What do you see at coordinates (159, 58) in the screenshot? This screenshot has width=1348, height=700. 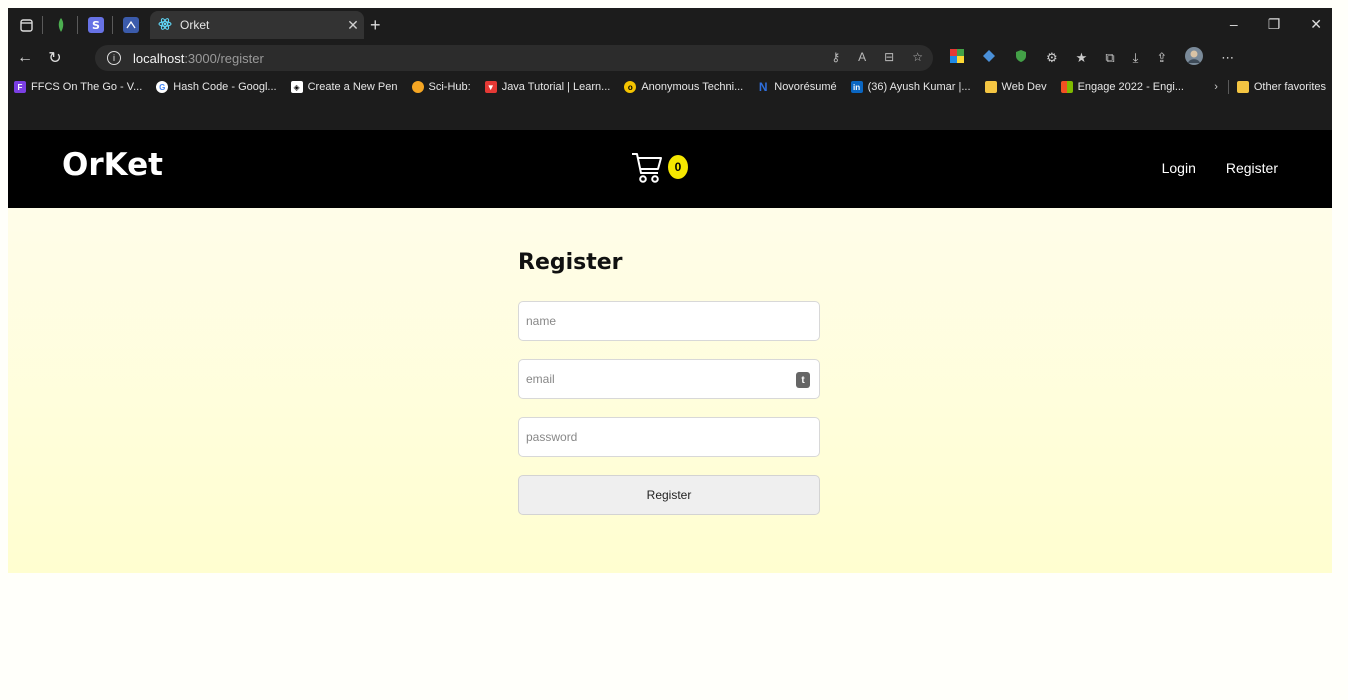 I see `url-host: localhost` at bounding box center [159, 58].